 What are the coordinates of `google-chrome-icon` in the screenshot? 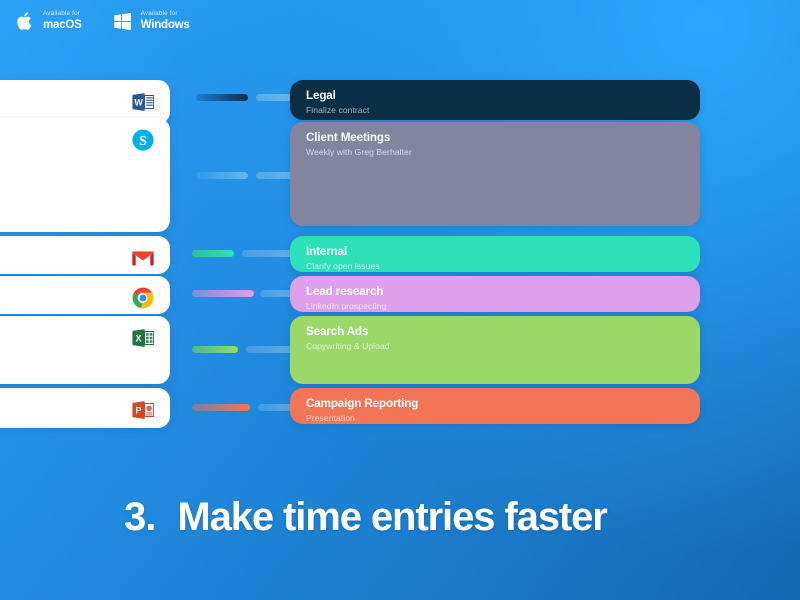 It's located at (143, 298).